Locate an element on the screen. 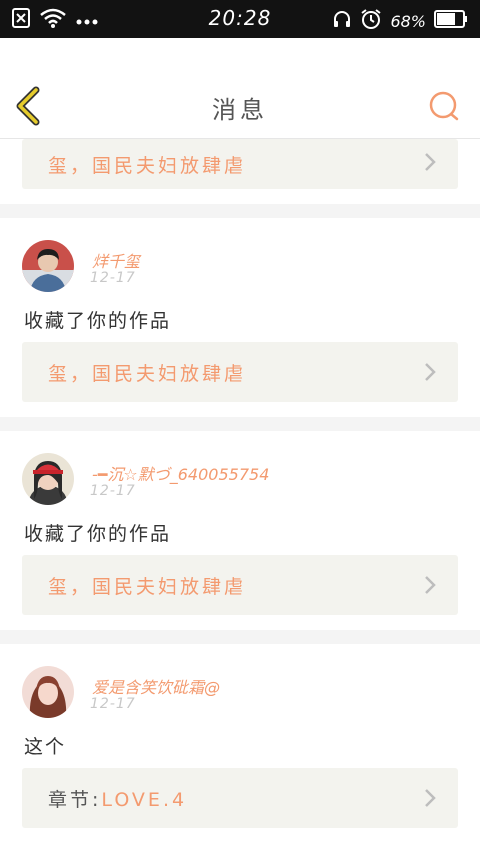 The image size is (480, 854). username: 爱是含笑饮砒霜@ is located at coordinates (156, 686).